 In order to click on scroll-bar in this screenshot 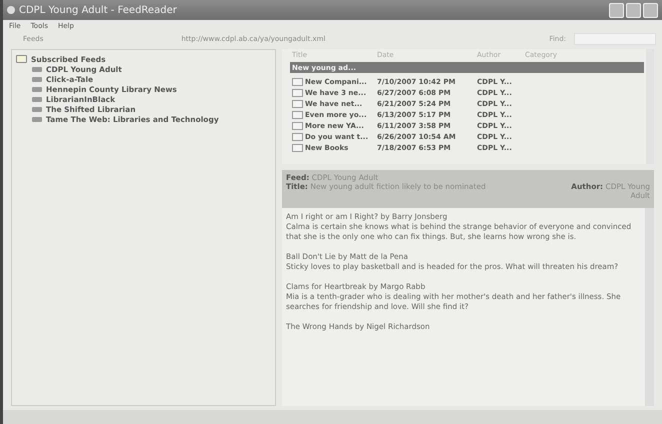, I will do `click(649, 307)`.